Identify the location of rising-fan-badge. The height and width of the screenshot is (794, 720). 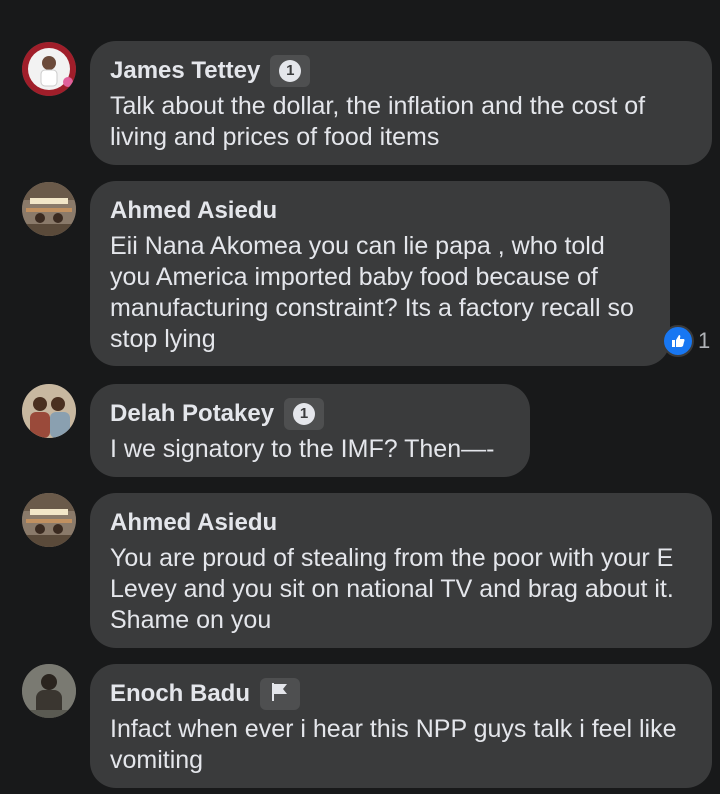
(280, 694).